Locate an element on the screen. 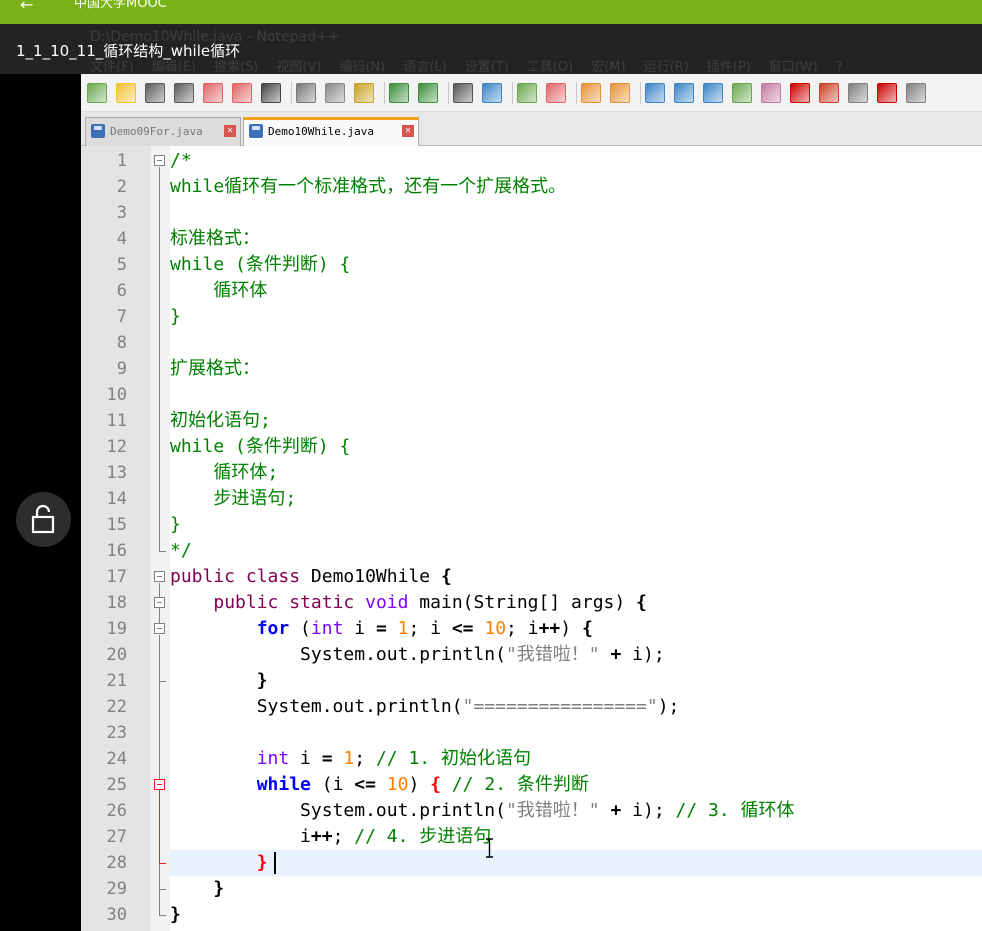 The image size is (982, 931). line-number: 18 is located at coordinates (116, 603).